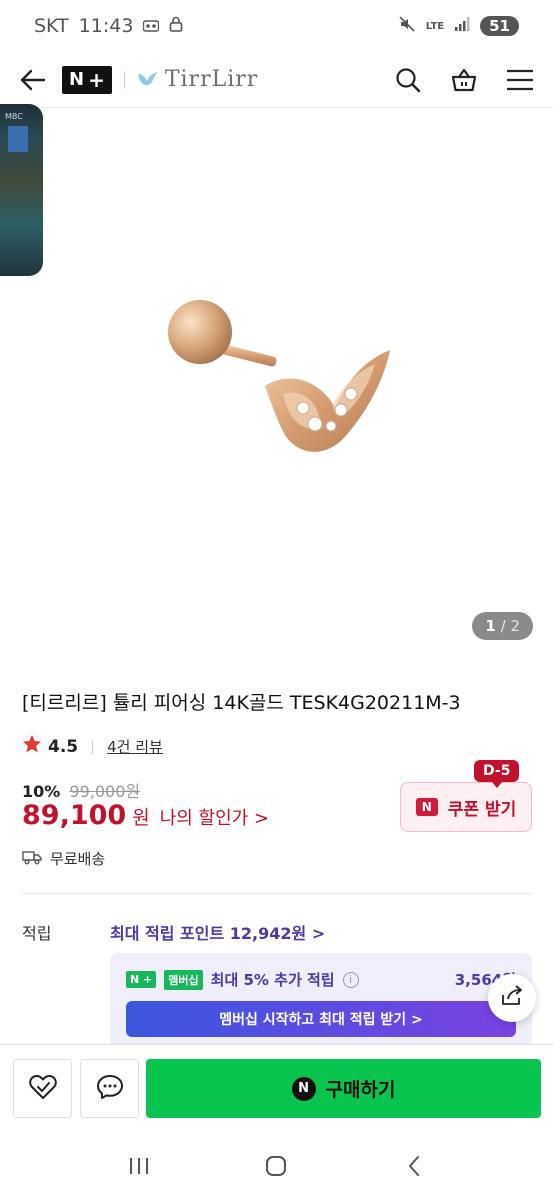 The height and width of the screenshot is (1200, 553). Describe the element at coordinates (303, 1088) in the screenshot. I see `naver-pay-icon: N` at that location.